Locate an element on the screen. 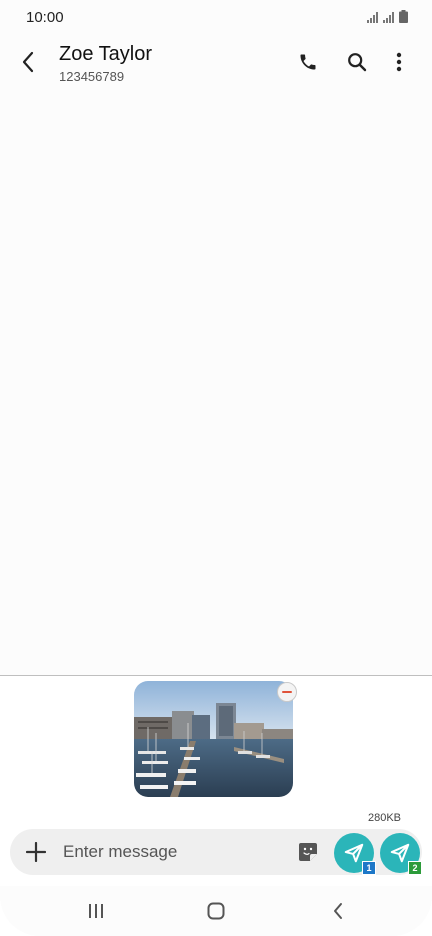 The width and height of the screenshot is (432, 936). sticker-icon is located at coordinates (308, 852).